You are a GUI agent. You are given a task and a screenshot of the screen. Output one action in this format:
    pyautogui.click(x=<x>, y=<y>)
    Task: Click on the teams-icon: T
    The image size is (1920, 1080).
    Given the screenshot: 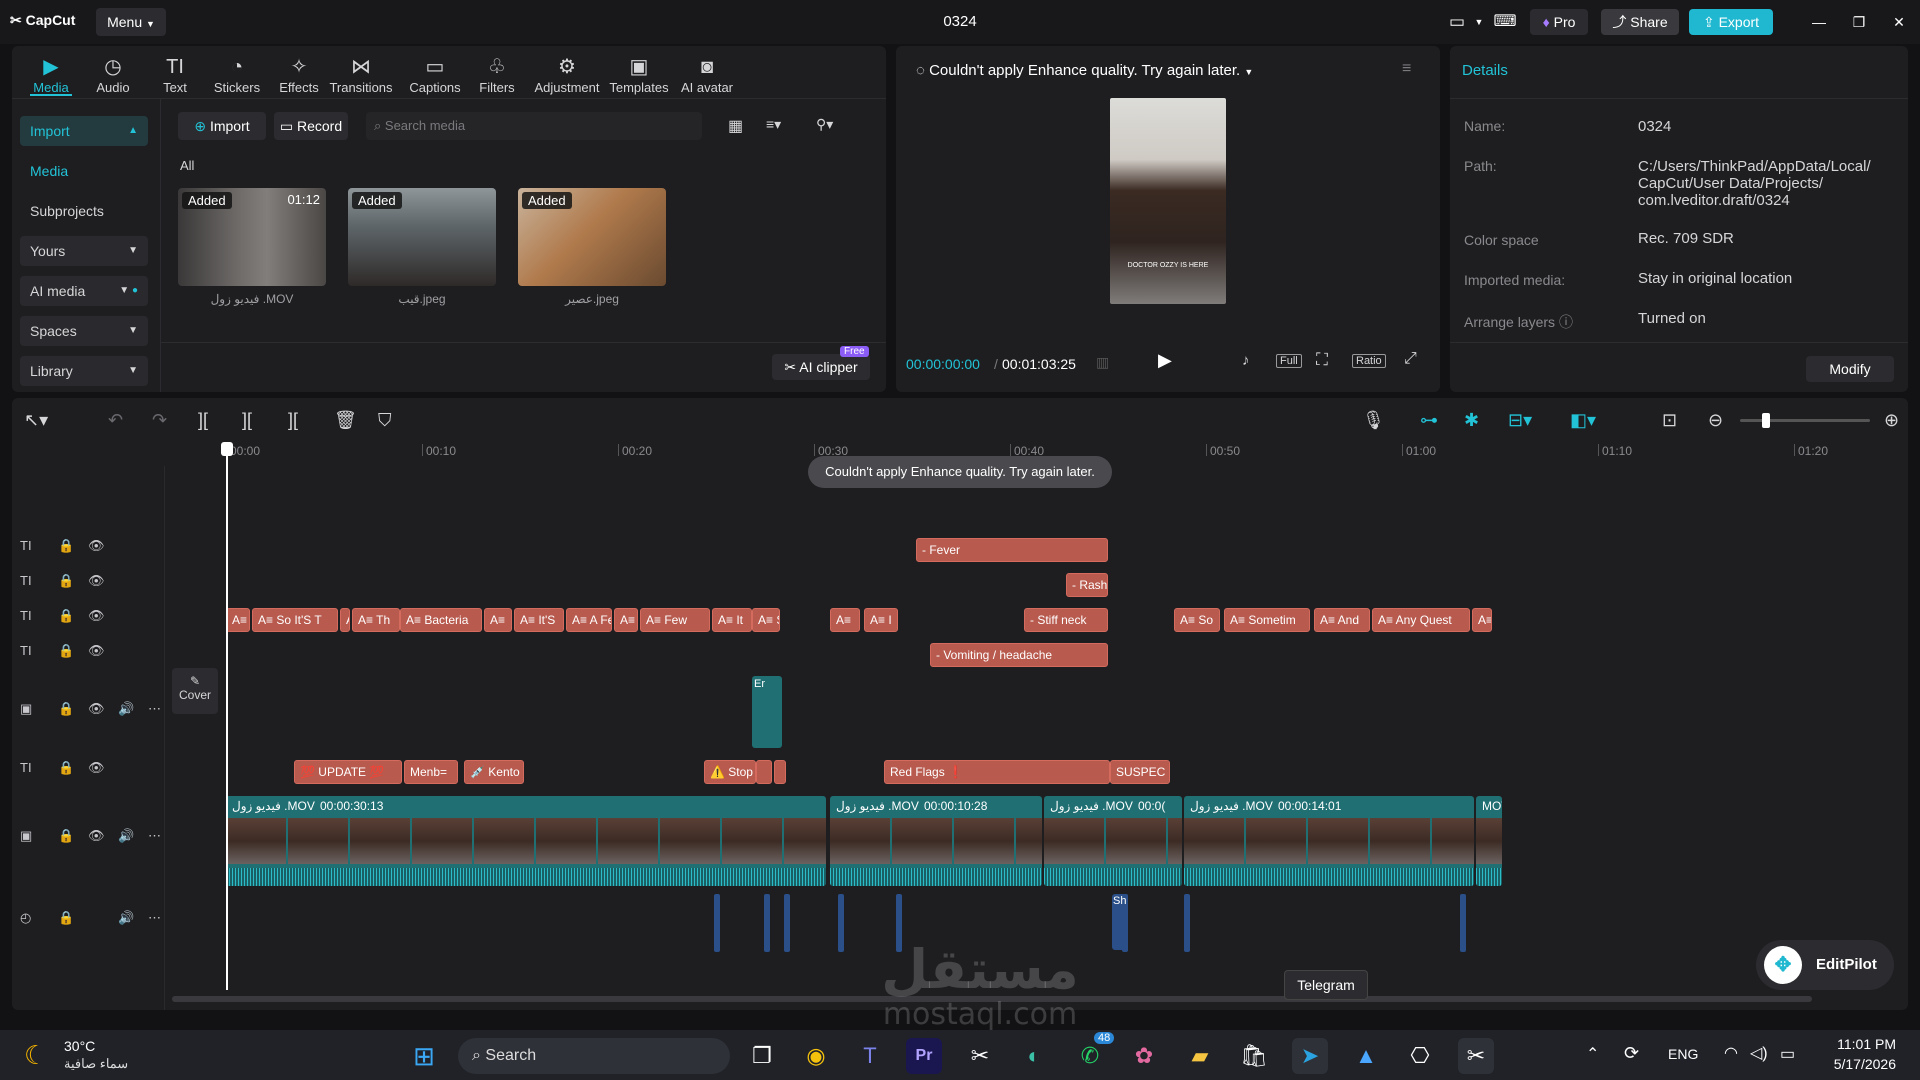 What is the action you would take?
    pyautogui.click(x=870, y=1056)
    